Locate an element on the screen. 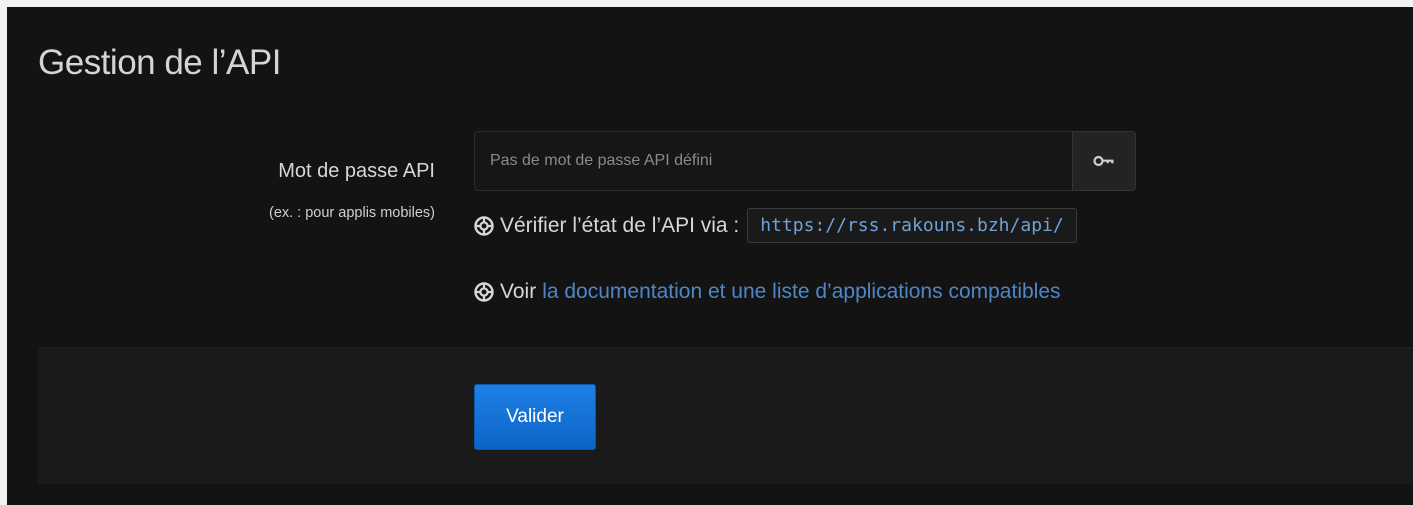 The image size is (1413, 505). api-password-input is located at coordinates (773, 161).